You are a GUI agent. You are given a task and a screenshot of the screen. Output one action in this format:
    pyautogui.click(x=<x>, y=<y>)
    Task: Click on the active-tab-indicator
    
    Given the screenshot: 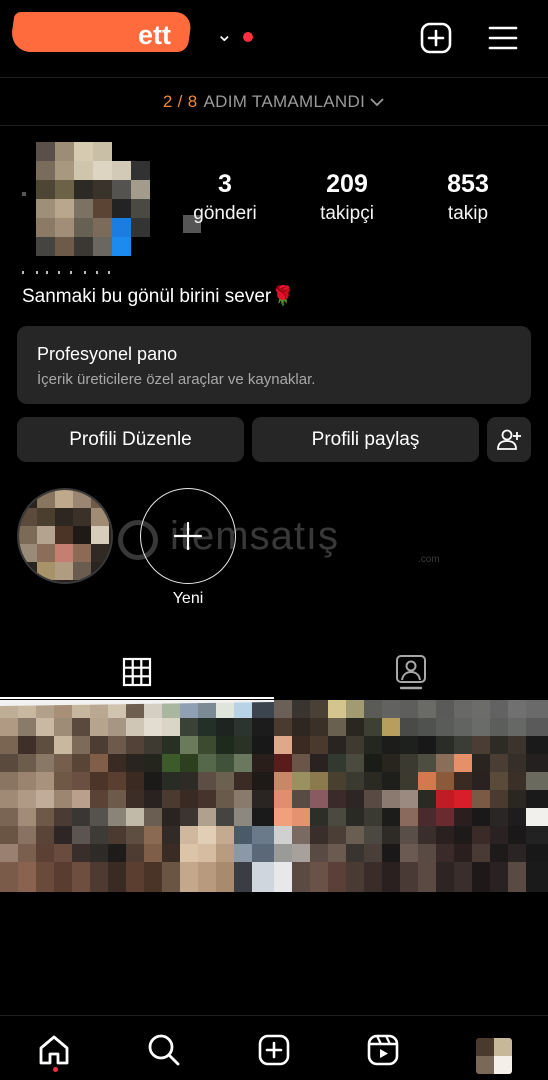 What is the action you would take?
    pyautogui.click(x=137, y=698)
    